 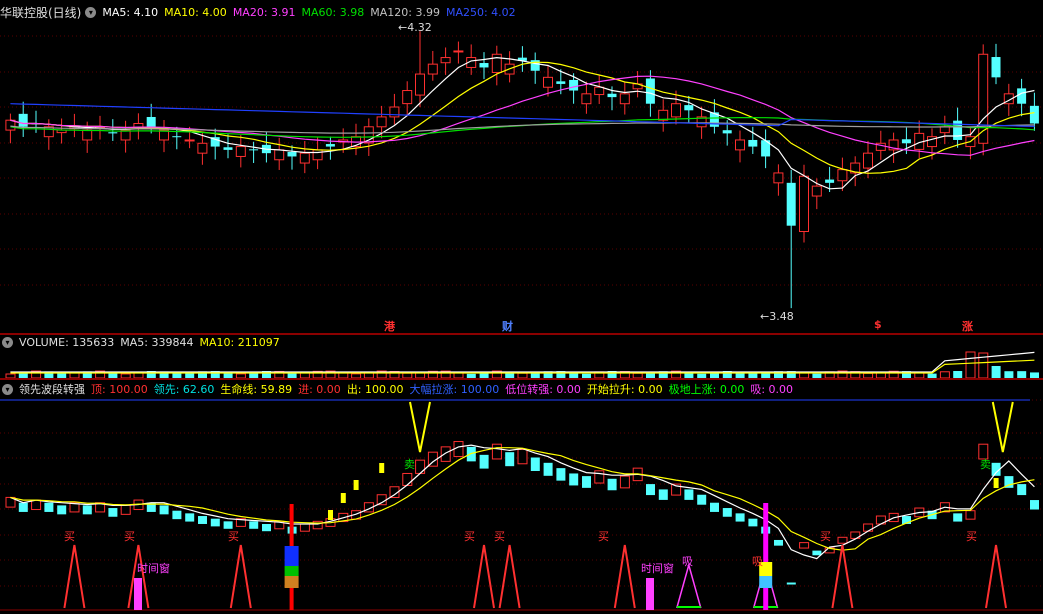 What do you see at coordinates (687, 561) in the screenshot?
I see `absorb-label: 吸` at bounding box center [687, 561].